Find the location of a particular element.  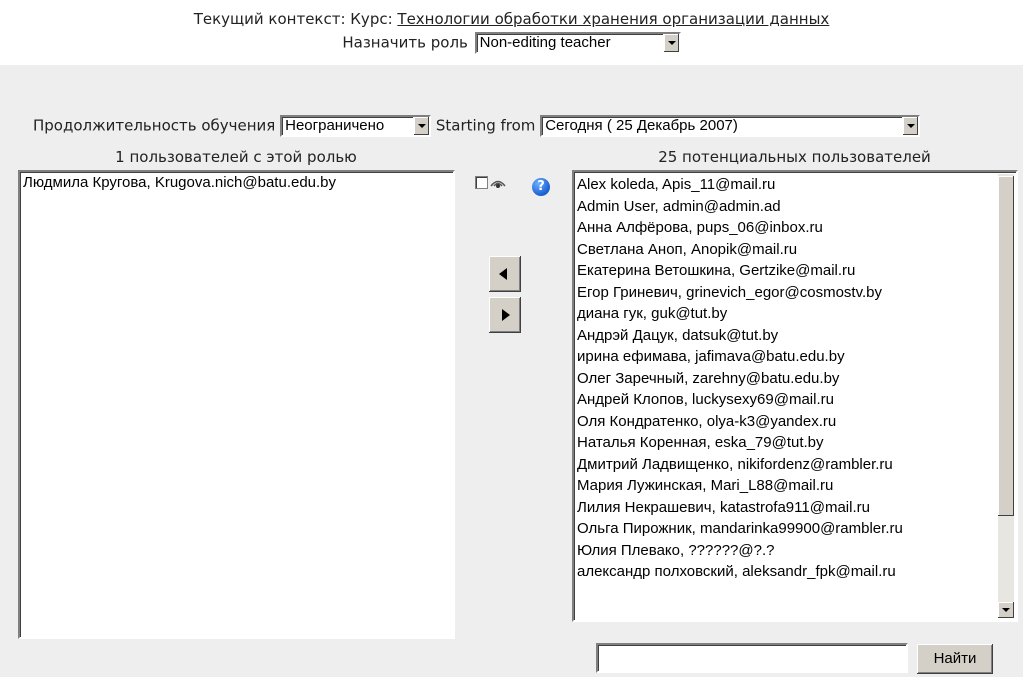

starting-from-select: Сегодня ( 25 Декабрь 2007) is located at coordinates (730, 126).